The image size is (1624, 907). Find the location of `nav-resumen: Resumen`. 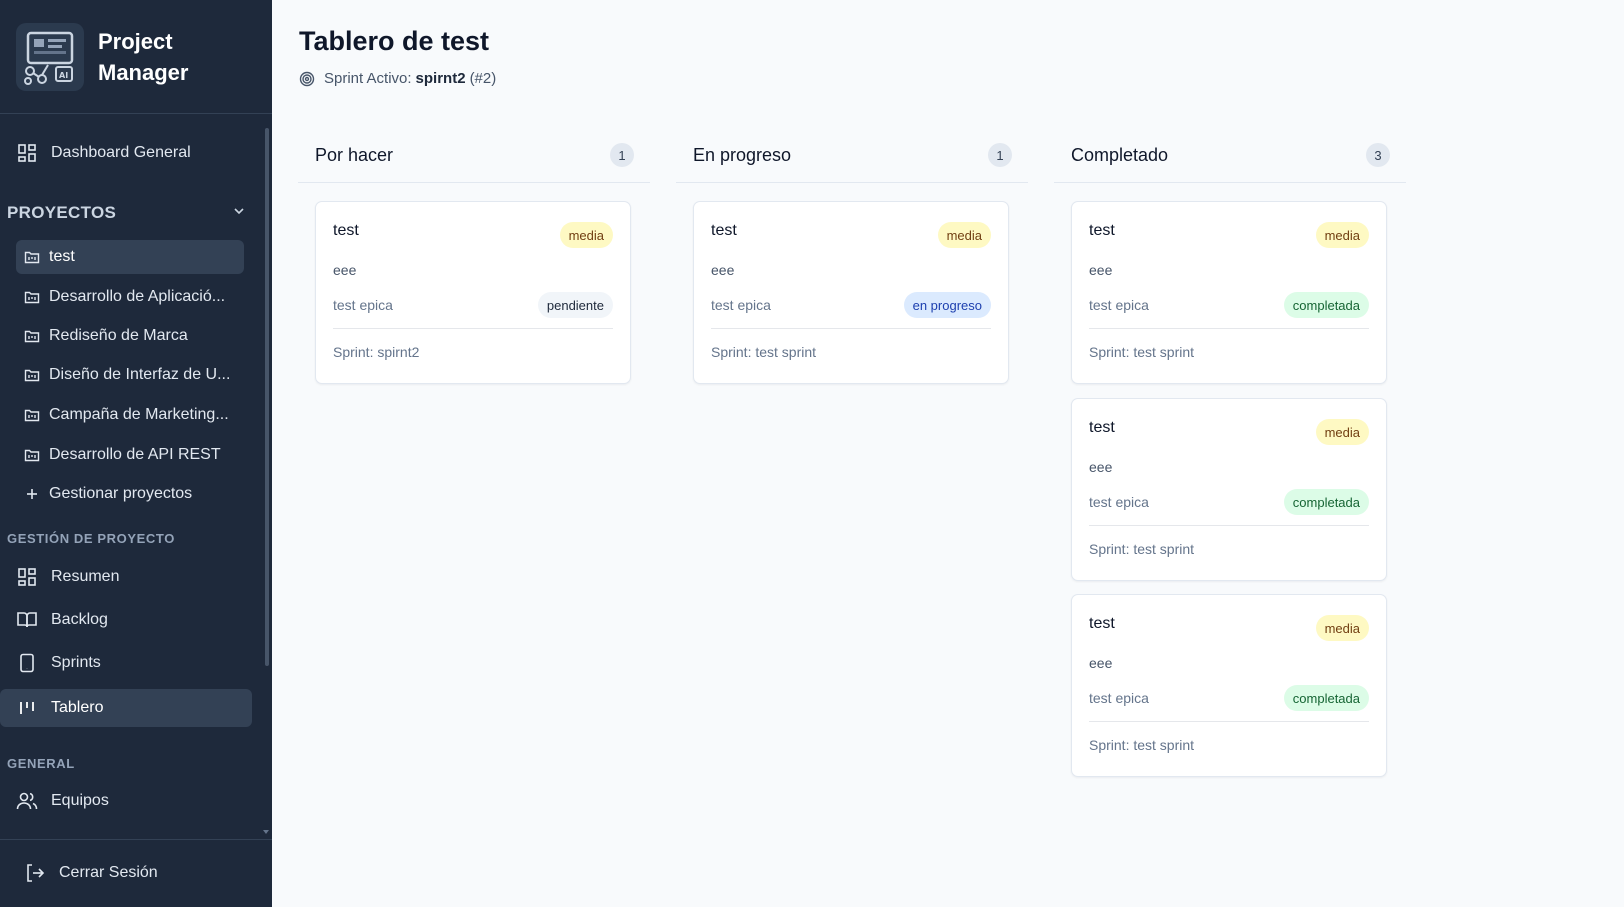

nav-resumen: Resumen is located at coordinates (67, 577).